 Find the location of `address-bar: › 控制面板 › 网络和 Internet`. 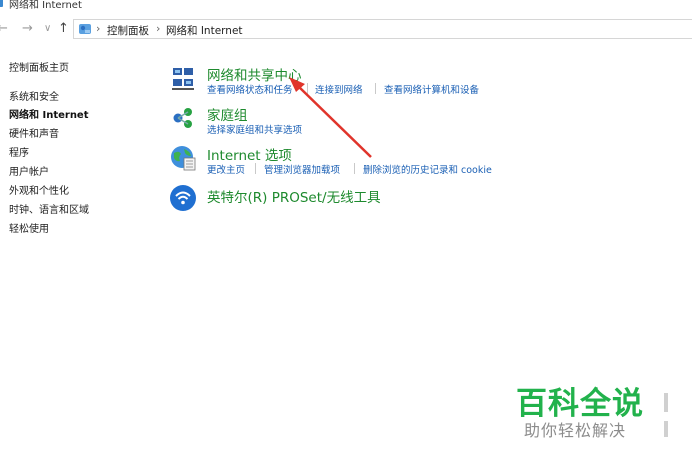

address-bar: › 控制面板 › 网络和 Internet is located at coordinates (382, 29).